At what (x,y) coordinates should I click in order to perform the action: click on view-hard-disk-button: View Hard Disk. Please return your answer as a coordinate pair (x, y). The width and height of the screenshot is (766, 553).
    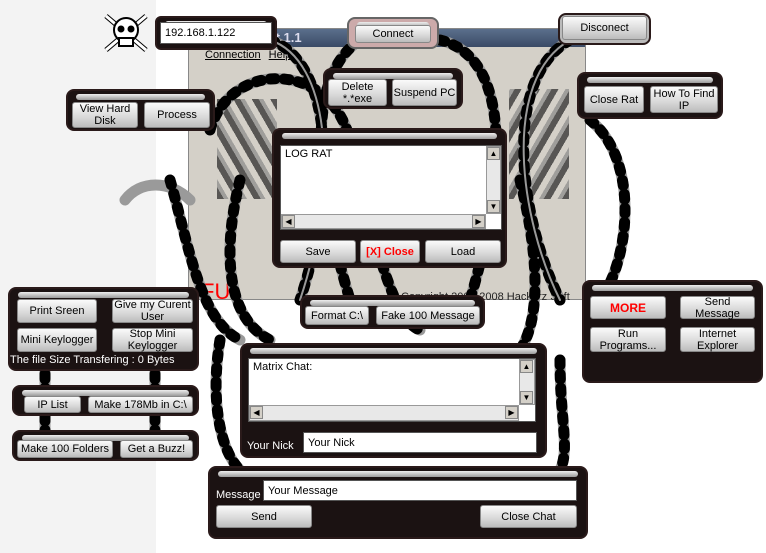
    Looking at the image, I should click on (105, 115).